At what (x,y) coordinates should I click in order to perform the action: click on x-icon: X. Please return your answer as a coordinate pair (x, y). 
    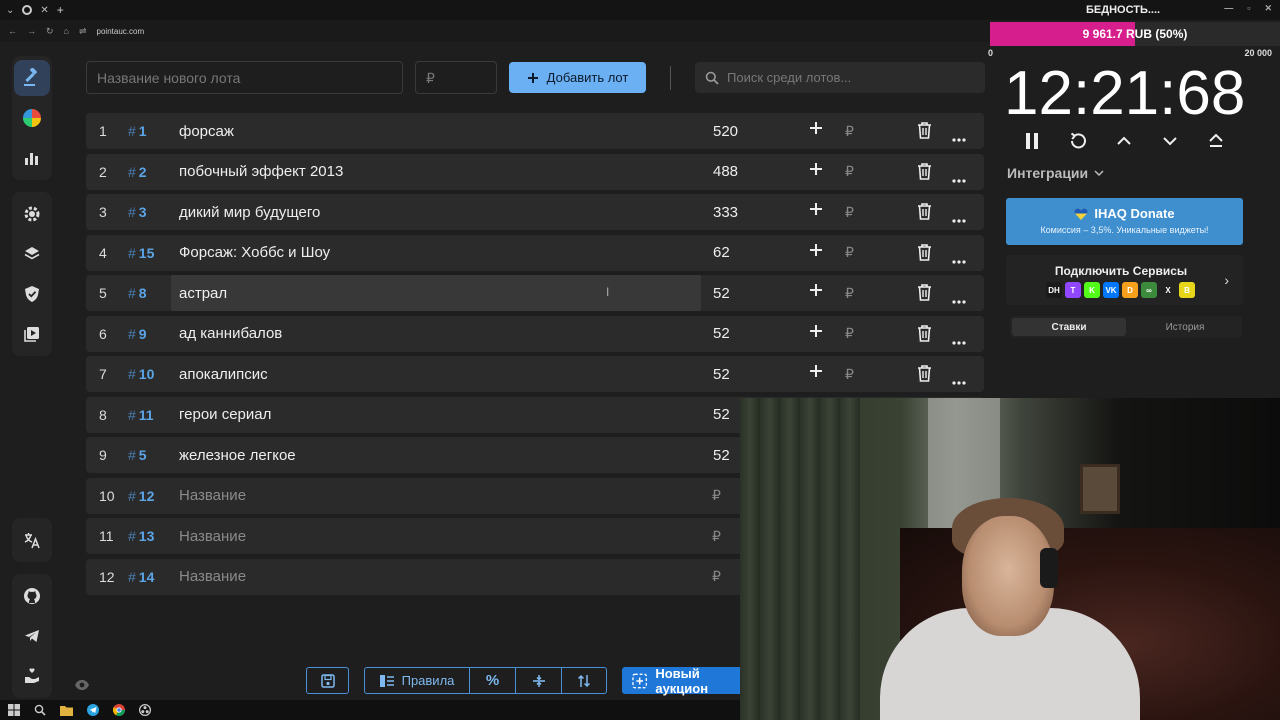
    Looking at the image, I should click on (1168, 290).